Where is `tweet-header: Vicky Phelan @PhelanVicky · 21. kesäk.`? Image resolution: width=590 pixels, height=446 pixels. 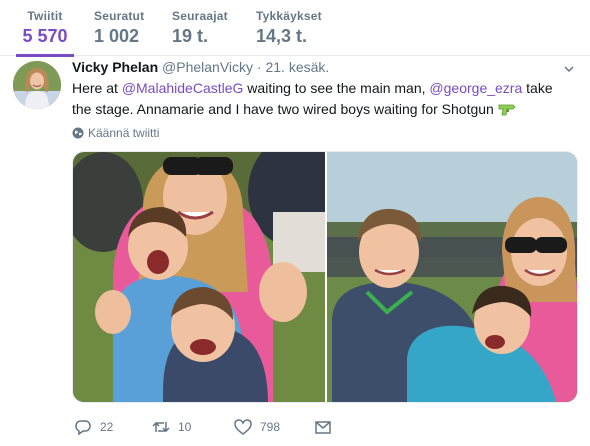 tweet-header: Vicky Phelan @PhelanVicky · 21. kesäk. is located at coordinates (321, 69).